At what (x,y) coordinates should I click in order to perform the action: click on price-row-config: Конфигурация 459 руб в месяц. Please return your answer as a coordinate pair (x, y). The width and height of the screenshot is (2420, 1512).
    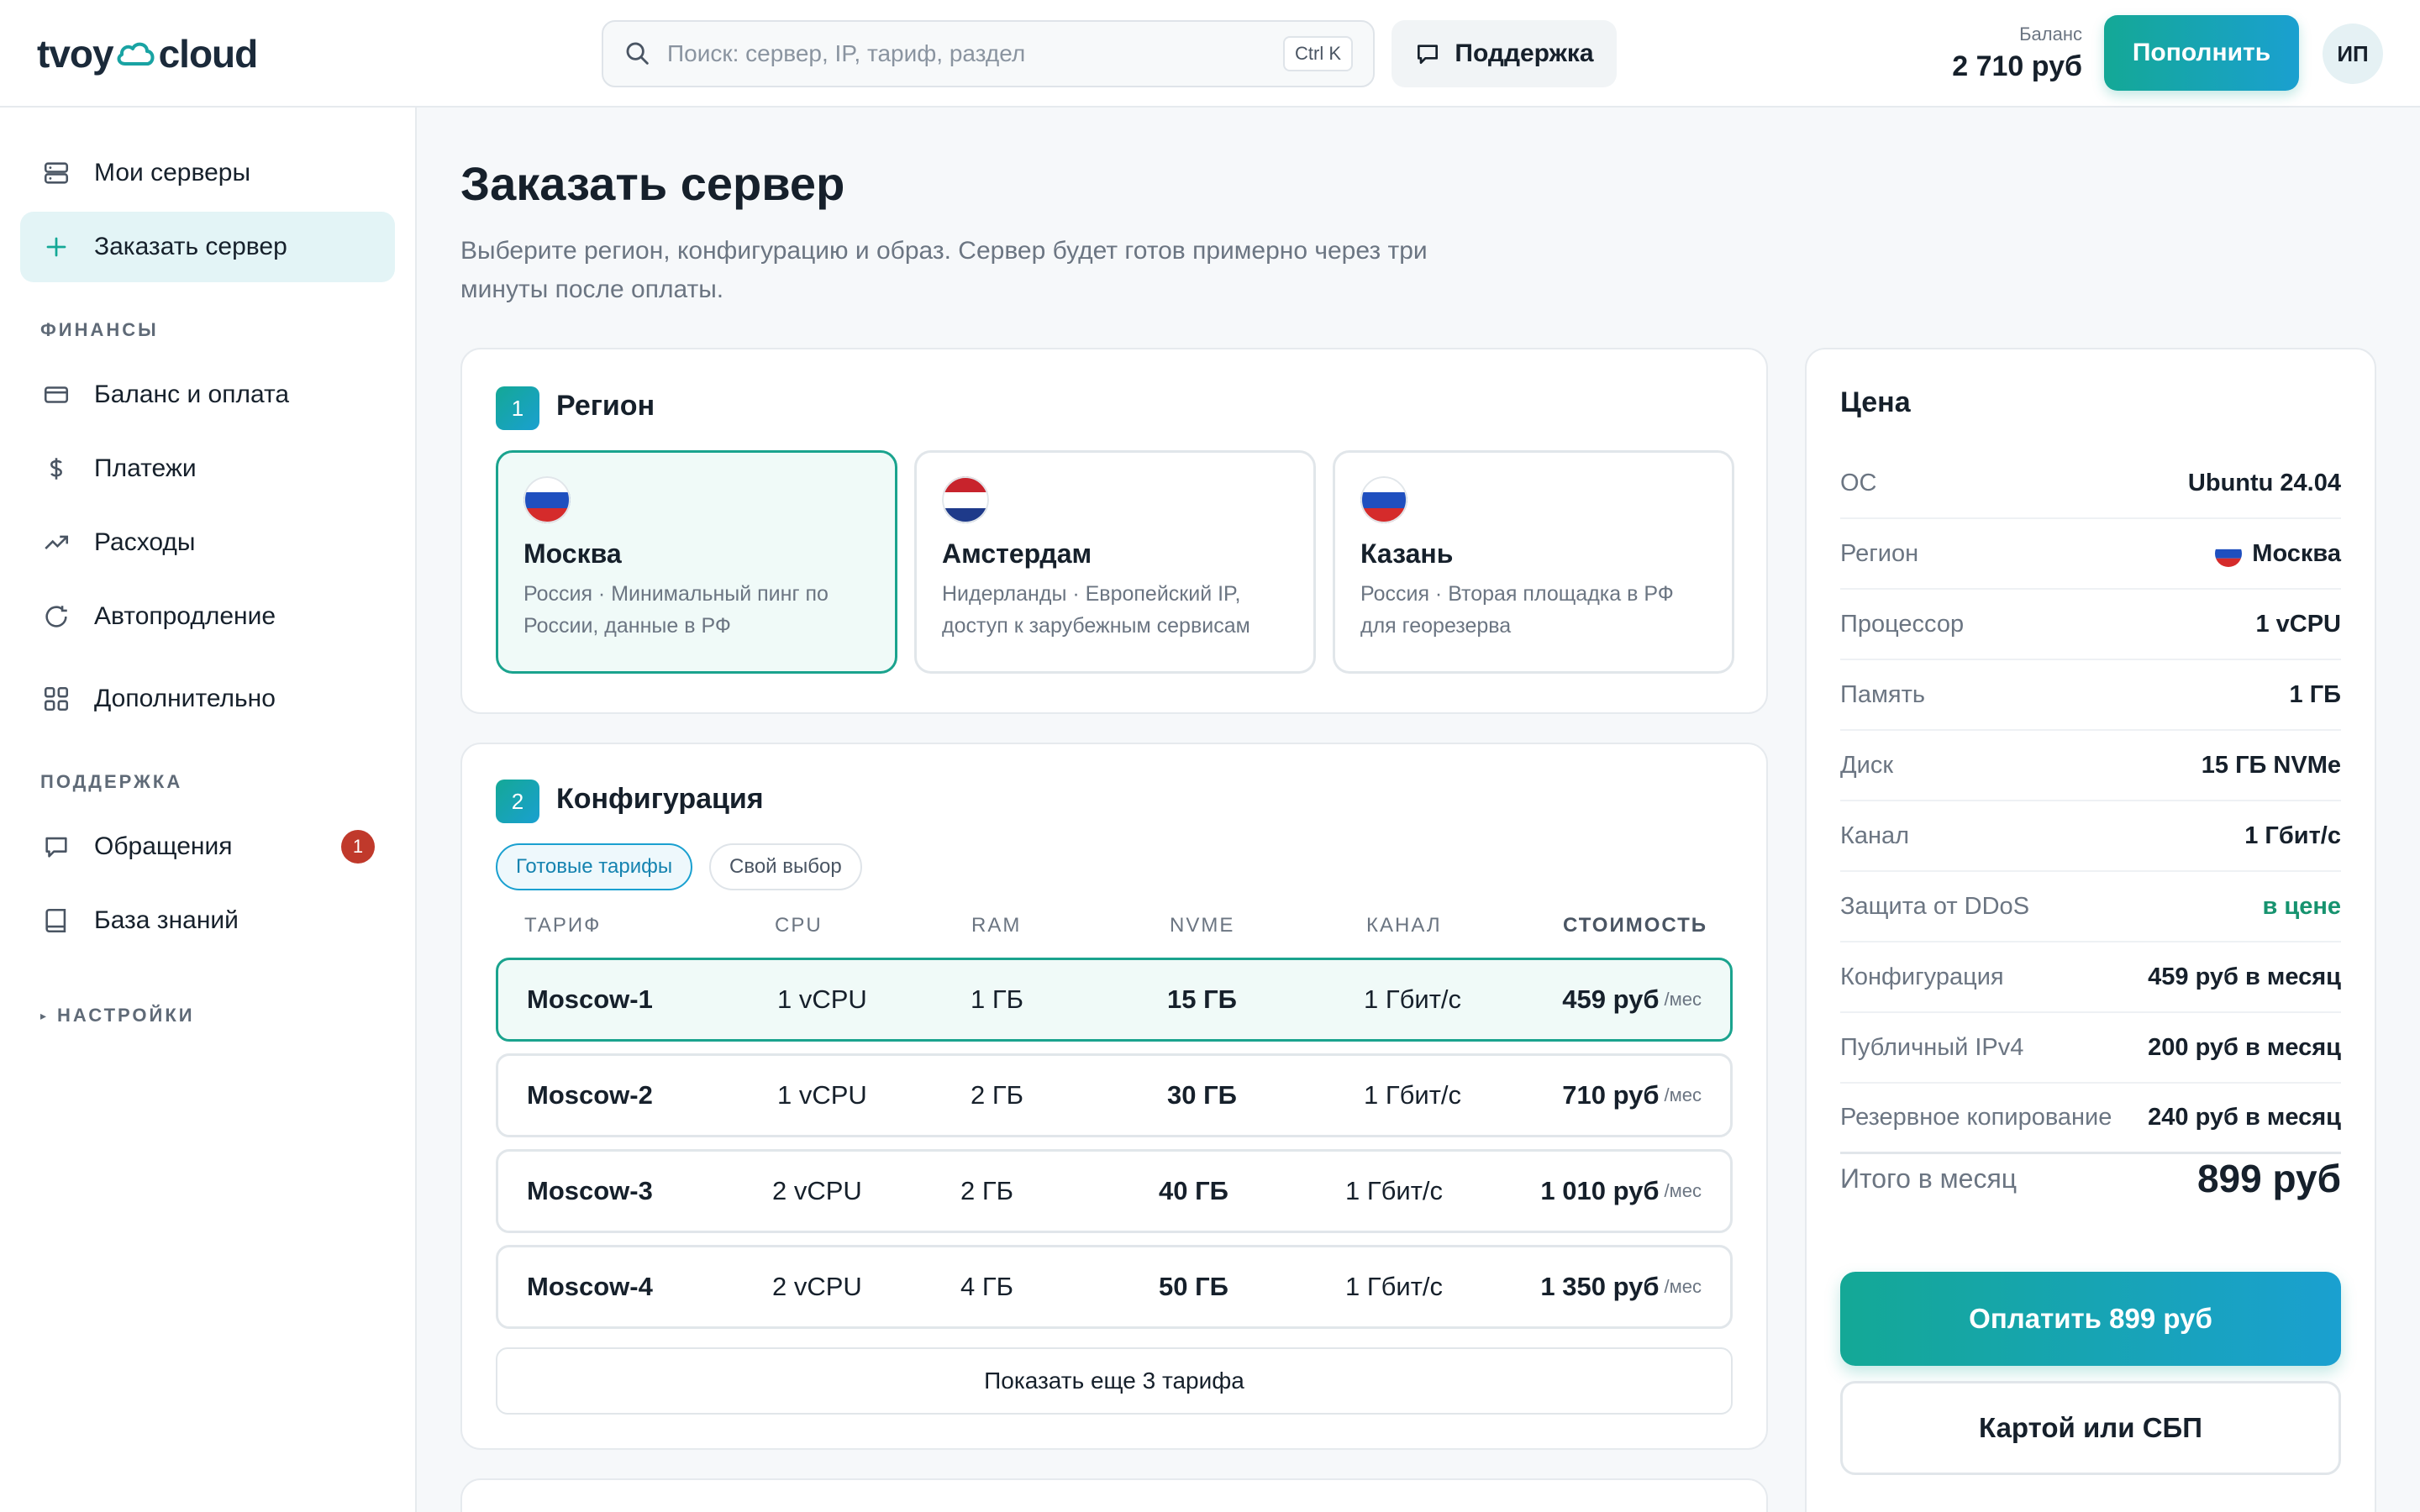
    Looking at the image, I should click on (2090, 977).